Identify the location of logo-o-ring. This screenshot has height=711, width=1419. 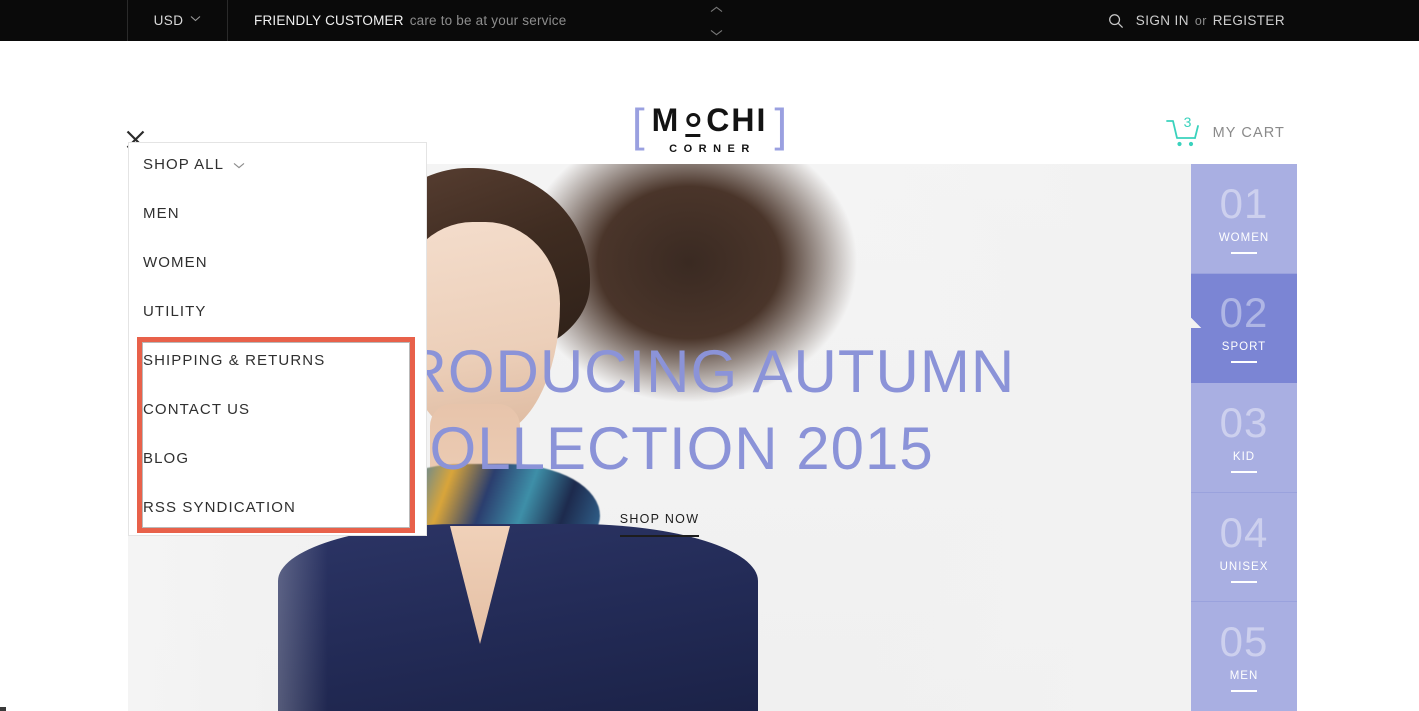
(693, 120).